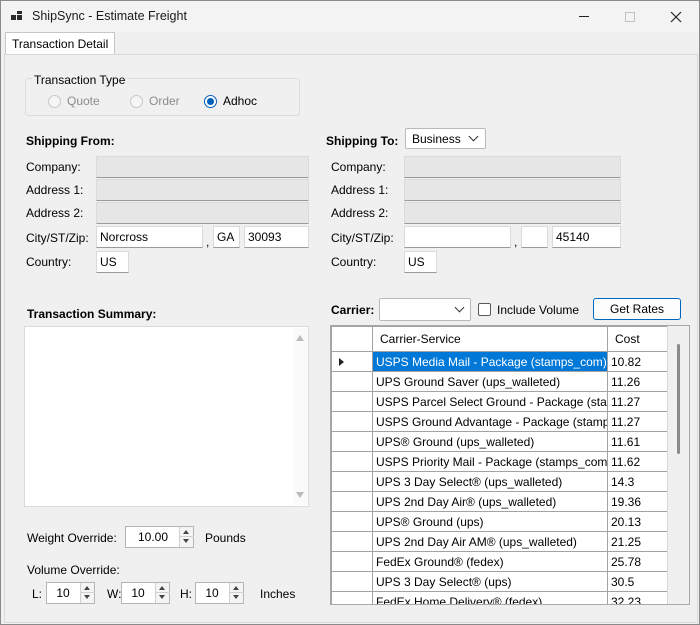 This screenshot has height=625, width=700. Describe the element at coordinates (74, 101) in the screenshot. I see `radio-quote: Quote` at that location.